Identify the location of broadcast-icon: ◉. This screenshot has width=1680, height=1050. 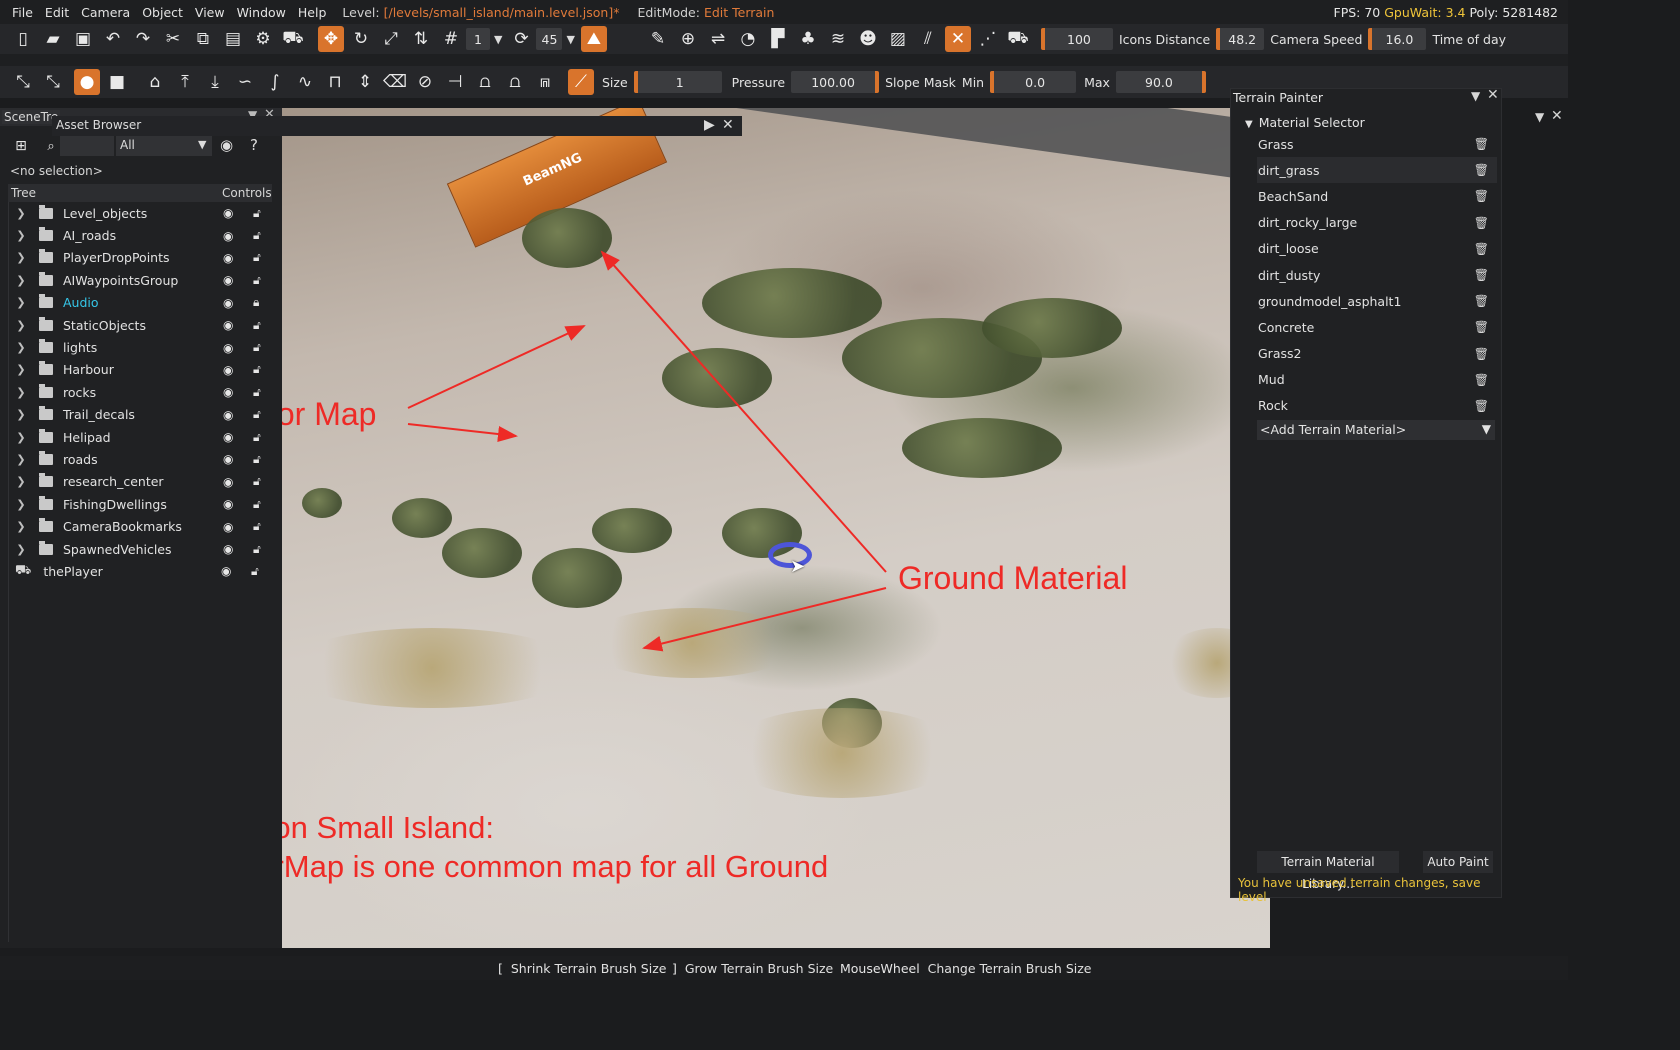
(226, 145).